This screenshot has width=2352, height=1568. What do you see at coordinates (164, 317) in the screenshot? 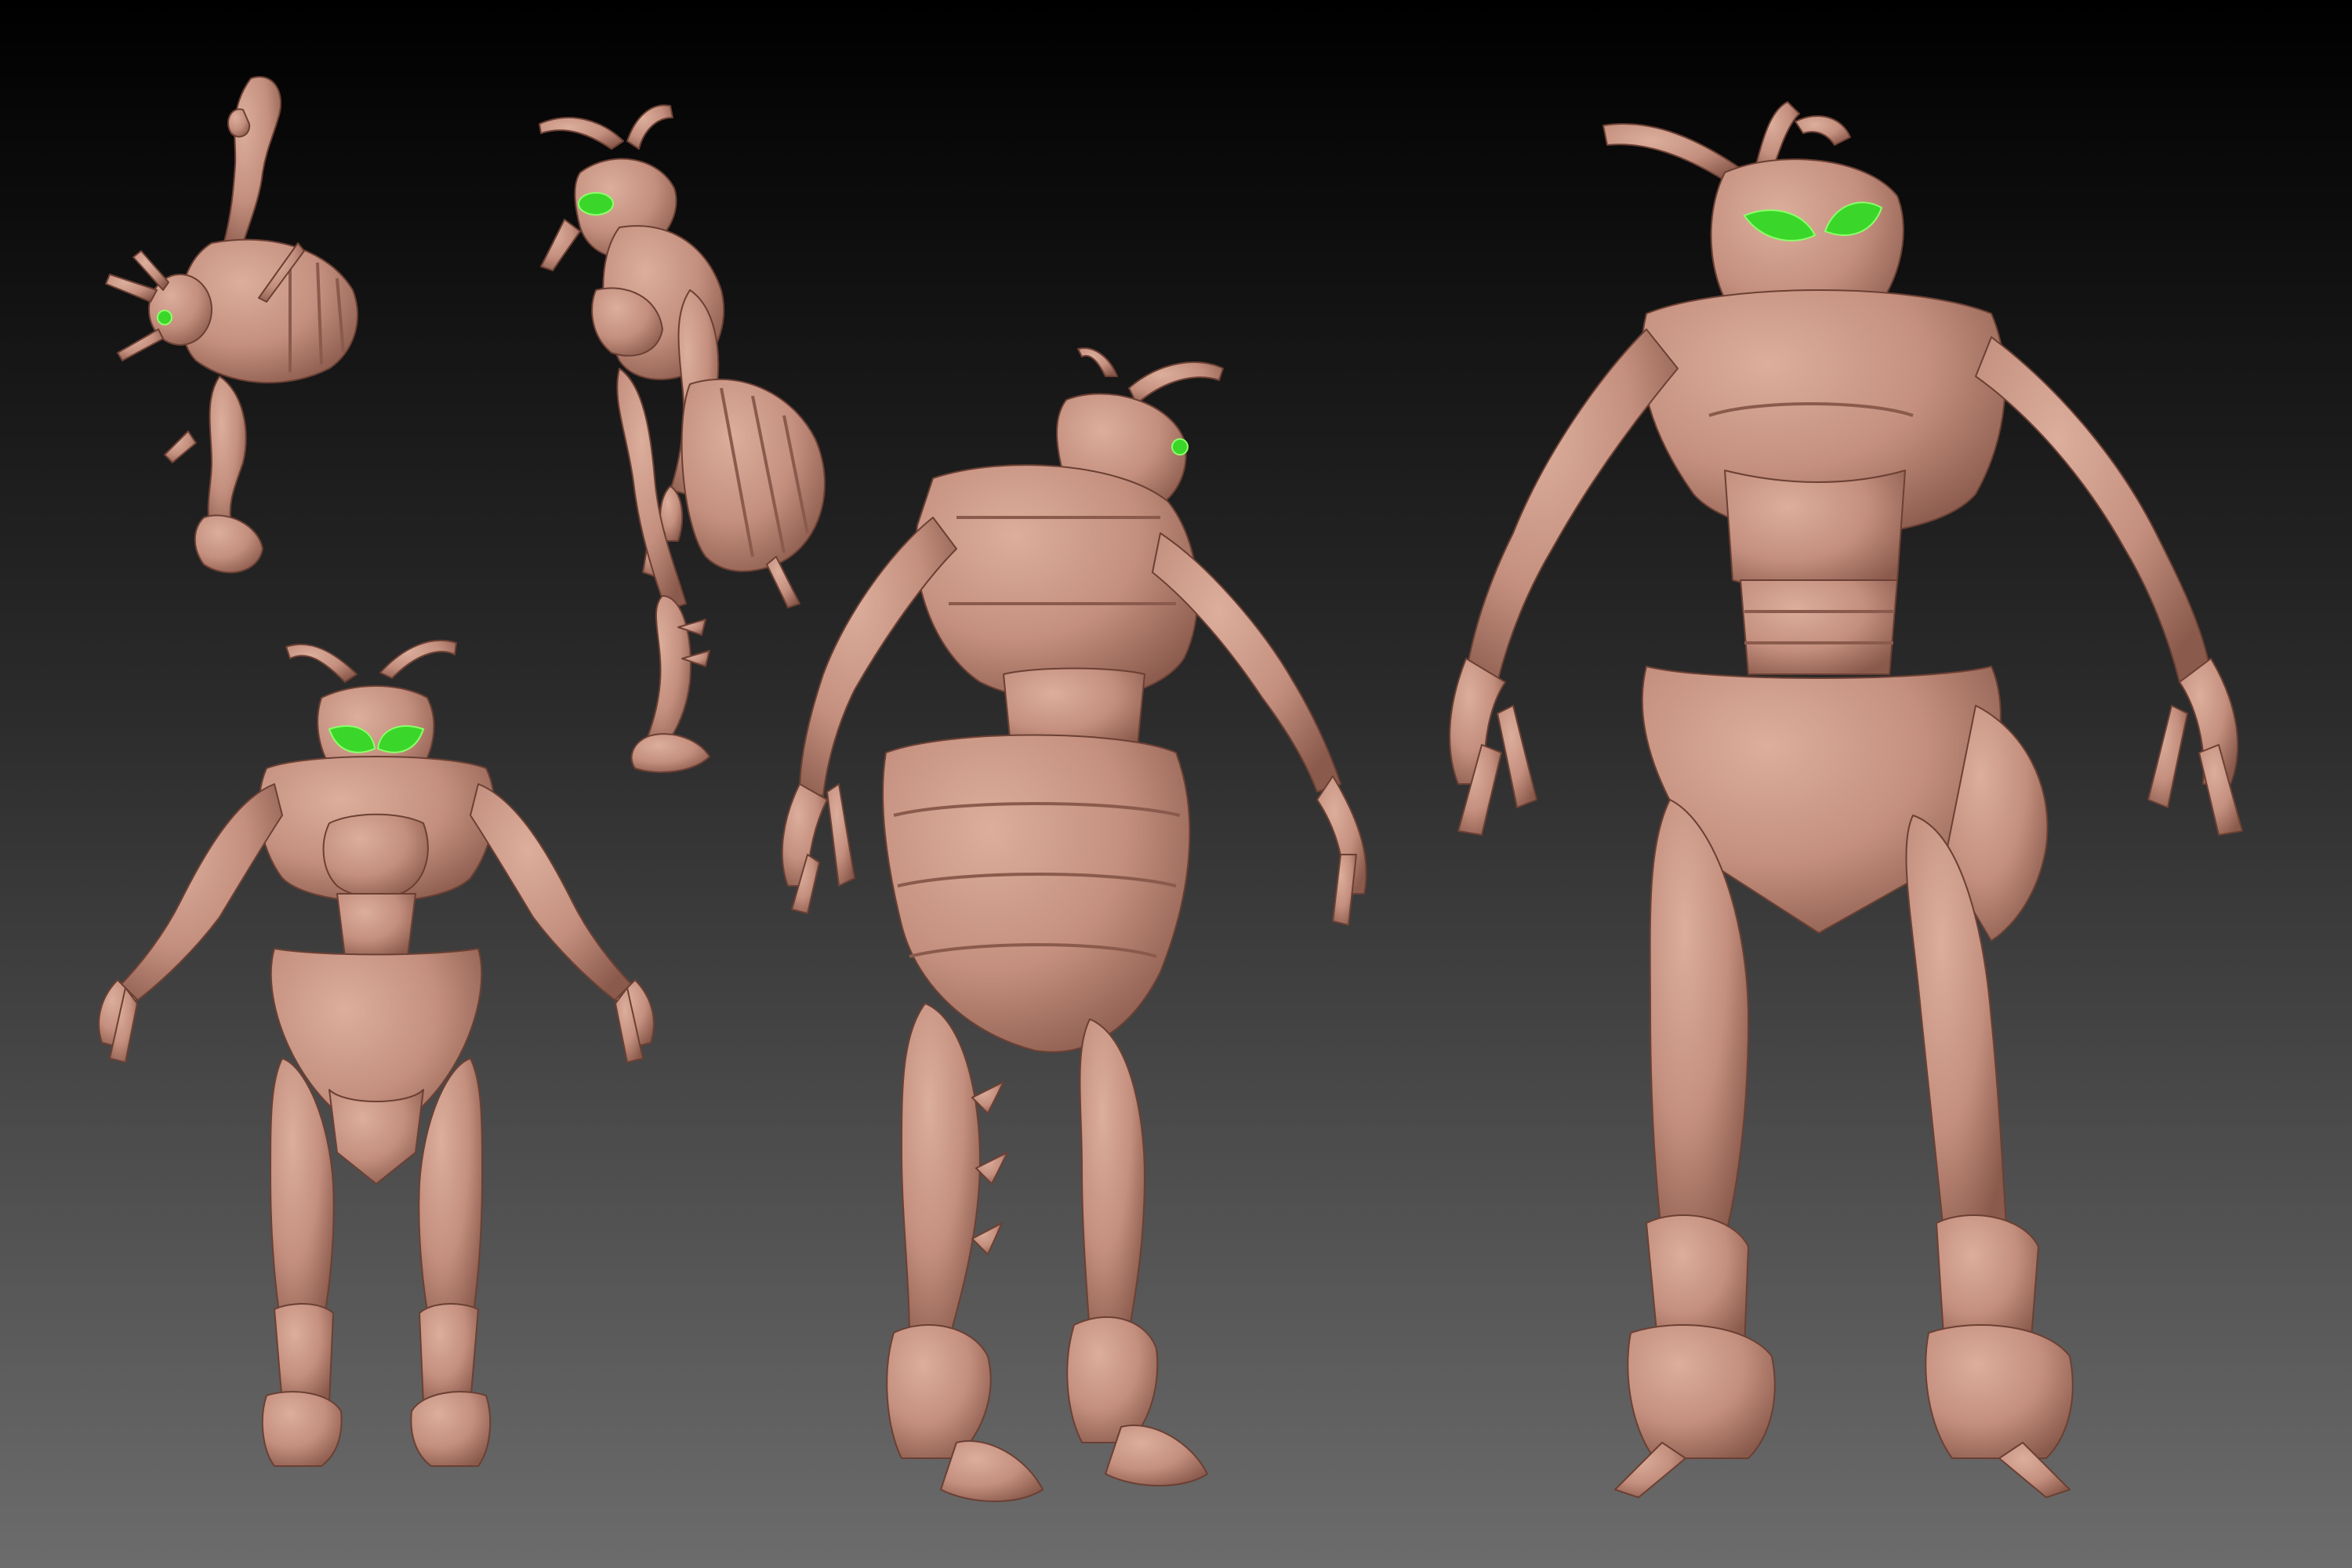
I see `top-view-eye` at bounding box center [164, 317].